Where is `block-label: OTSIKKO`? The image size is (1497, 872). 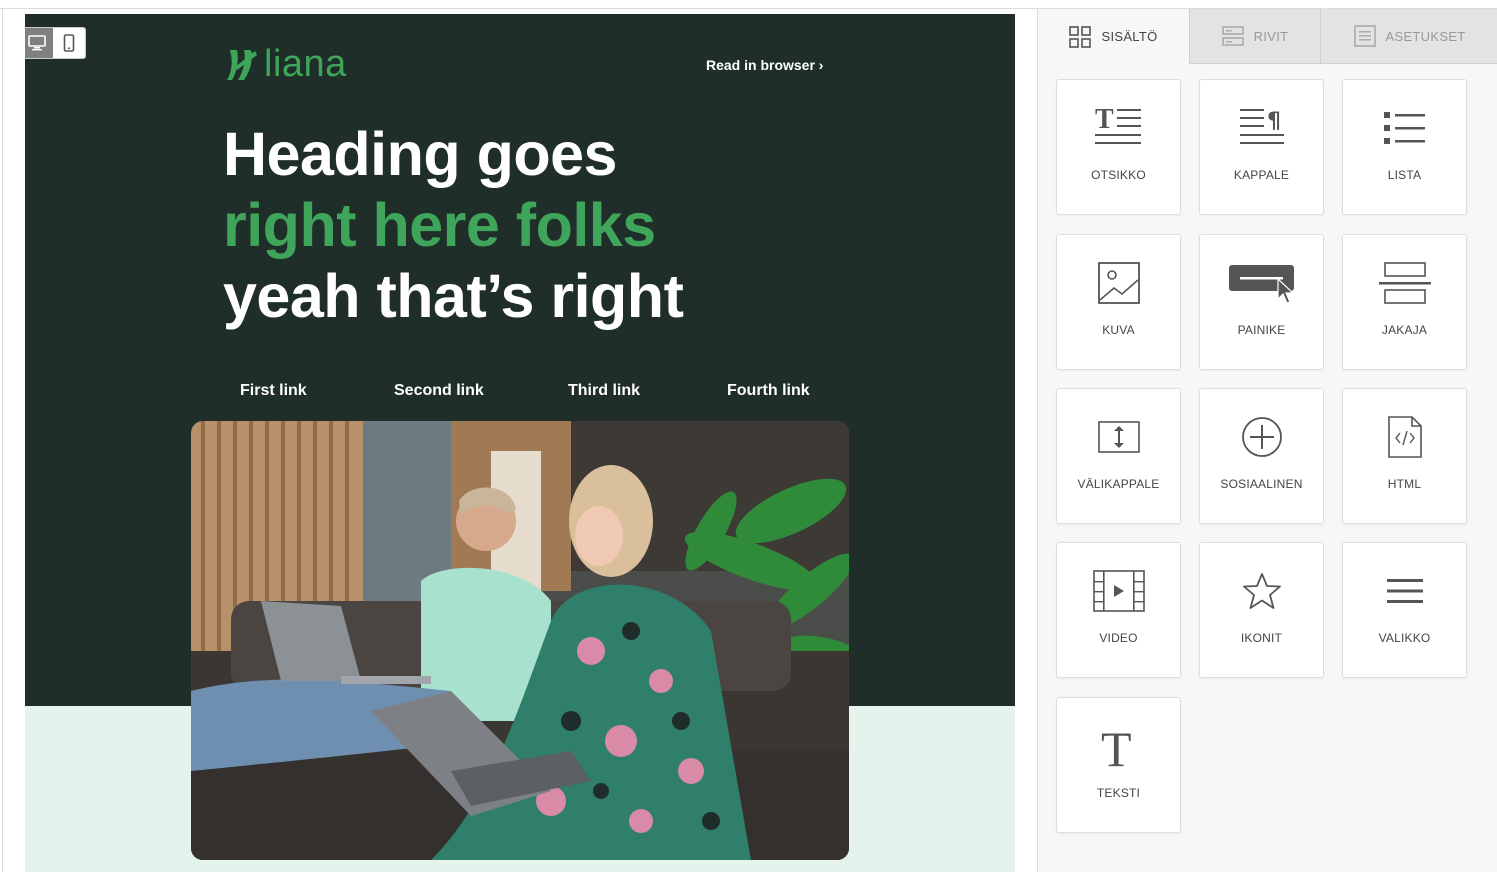
block-label: OTSIKKO is located at coordinates (1118, 175).